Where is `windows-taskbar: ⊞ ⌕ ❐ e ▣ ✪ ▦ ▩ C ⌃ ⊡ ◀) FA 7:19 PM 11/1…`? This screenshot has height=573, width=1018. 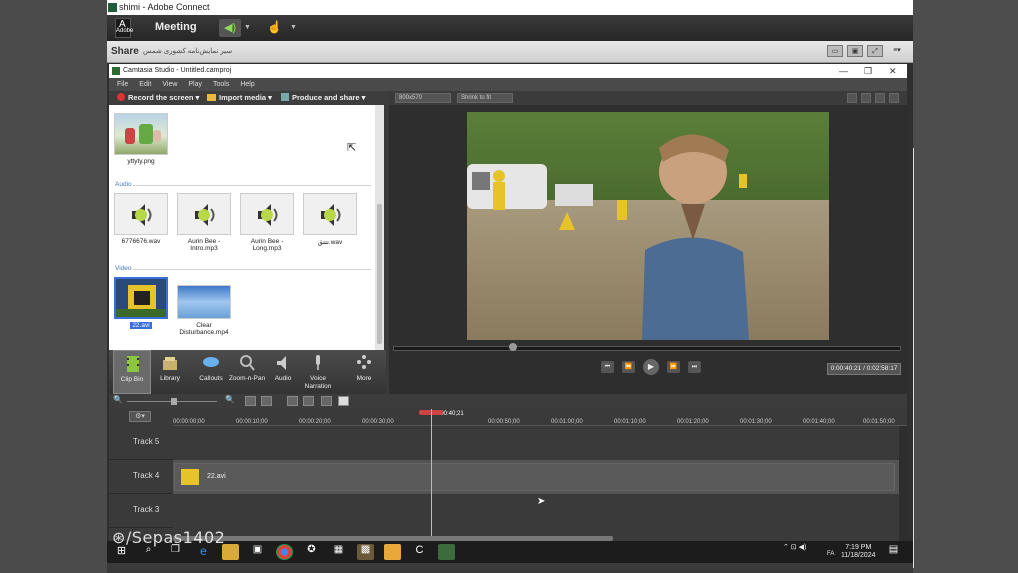 windows-taskbar: ⊞ ⌕ ❐ e ▣ ✪ ▦ ▩ C ⌃ ⊡ ◀) FA 7:19 PM 11/1… is located at coordinates (510, 552).